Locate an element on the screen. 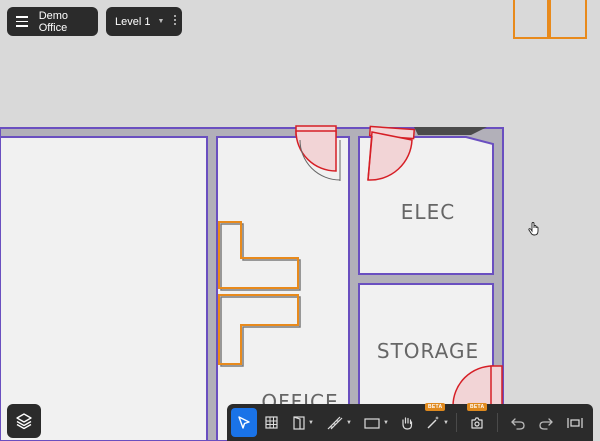 The width and height of the screenshot is (600, 441). camera-settings-button: BETA is located at coordinates (477, 420).